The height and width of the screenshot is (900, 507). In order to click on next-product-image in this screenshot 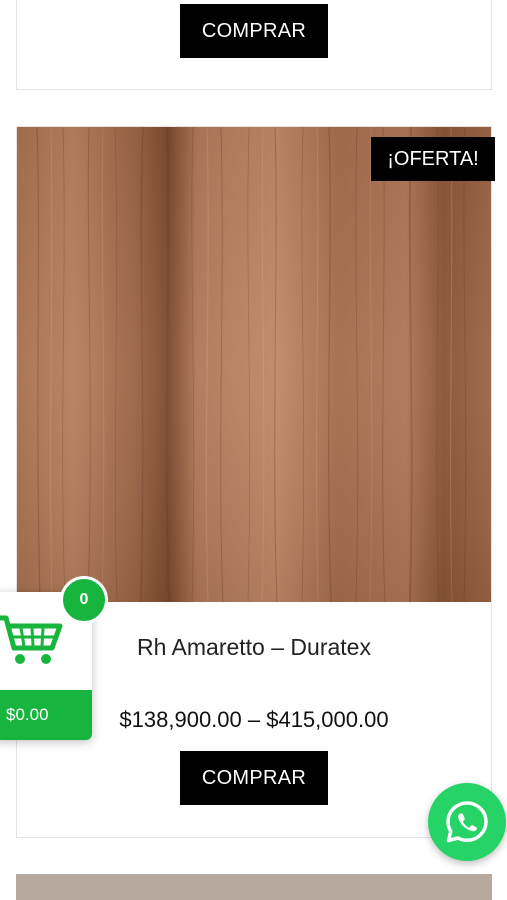, I will do `click(254, 887)`.